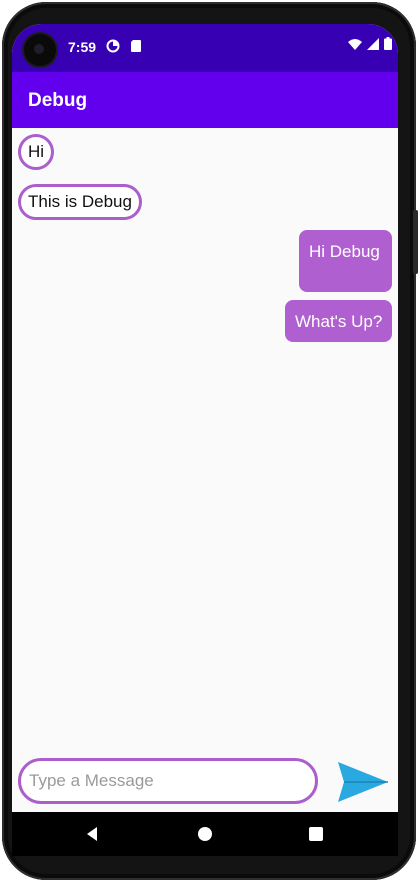 Image resolution: width=420 pixels, height=884 pixels. I want to click on wifi-icon, so click(355, 46).